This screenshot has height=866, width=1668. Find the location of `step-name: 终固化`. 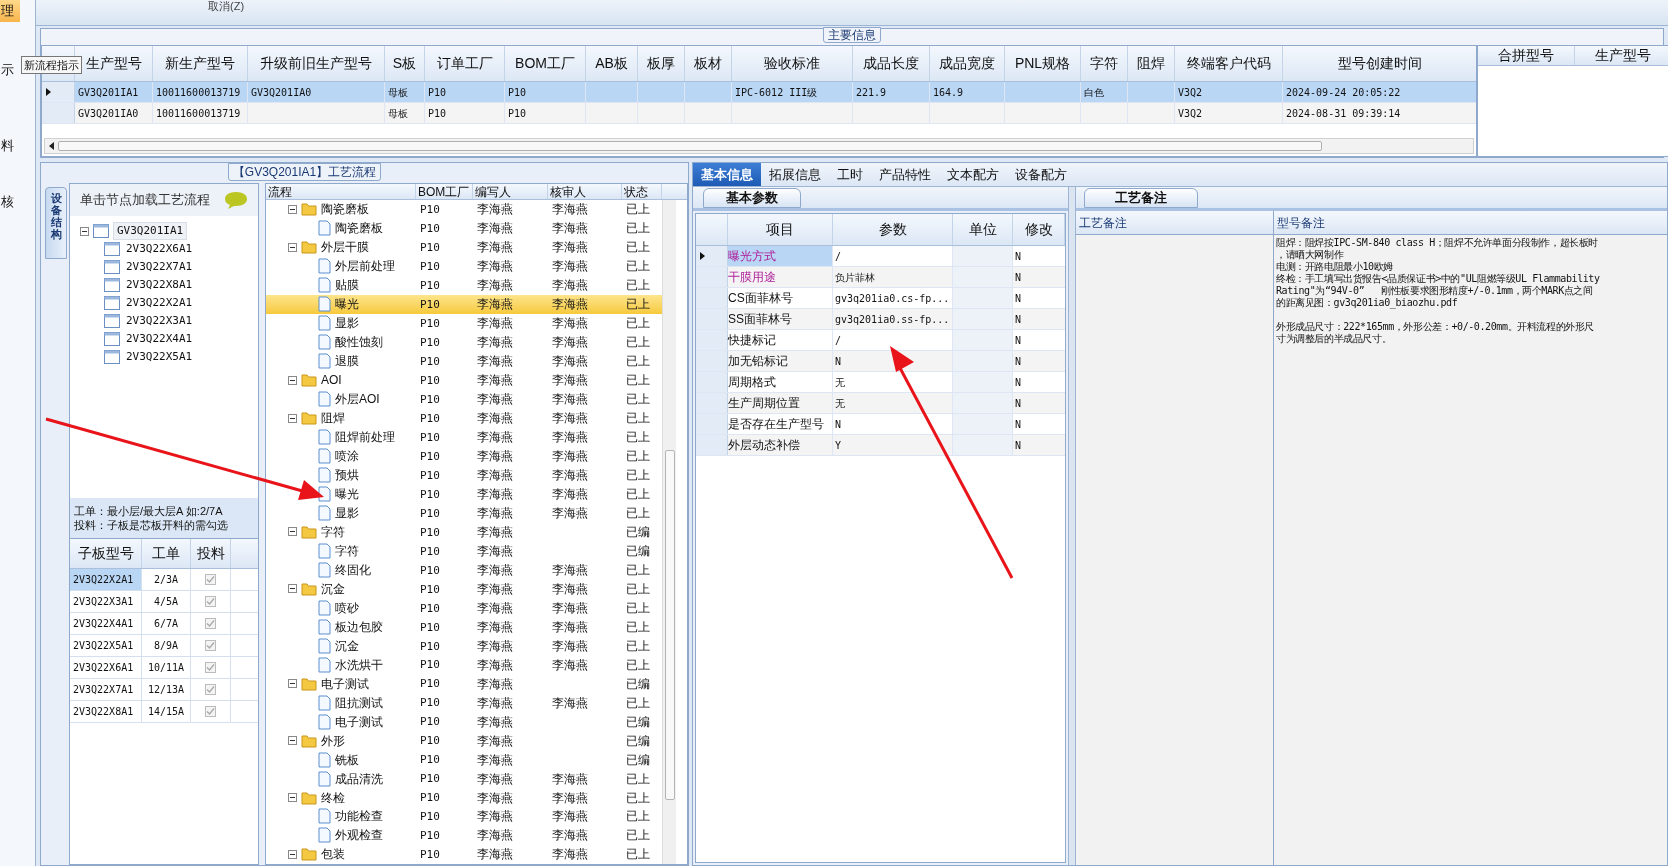

step-name: 终固化 is located at coordinates (353, 570).